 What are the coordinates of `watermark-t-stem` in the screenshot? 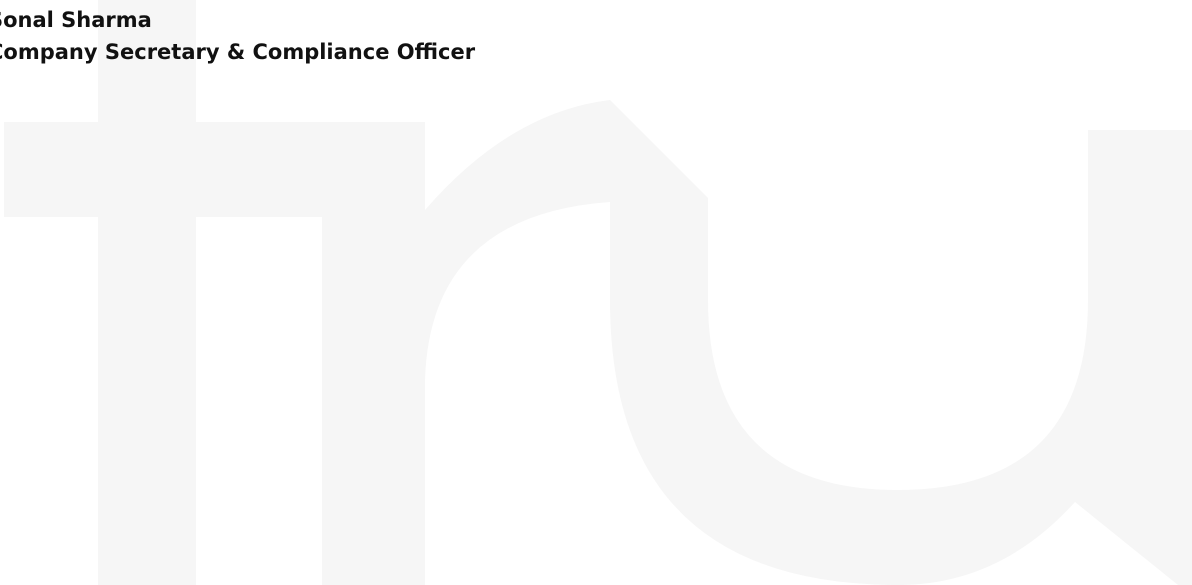 It's located at (147, 292).